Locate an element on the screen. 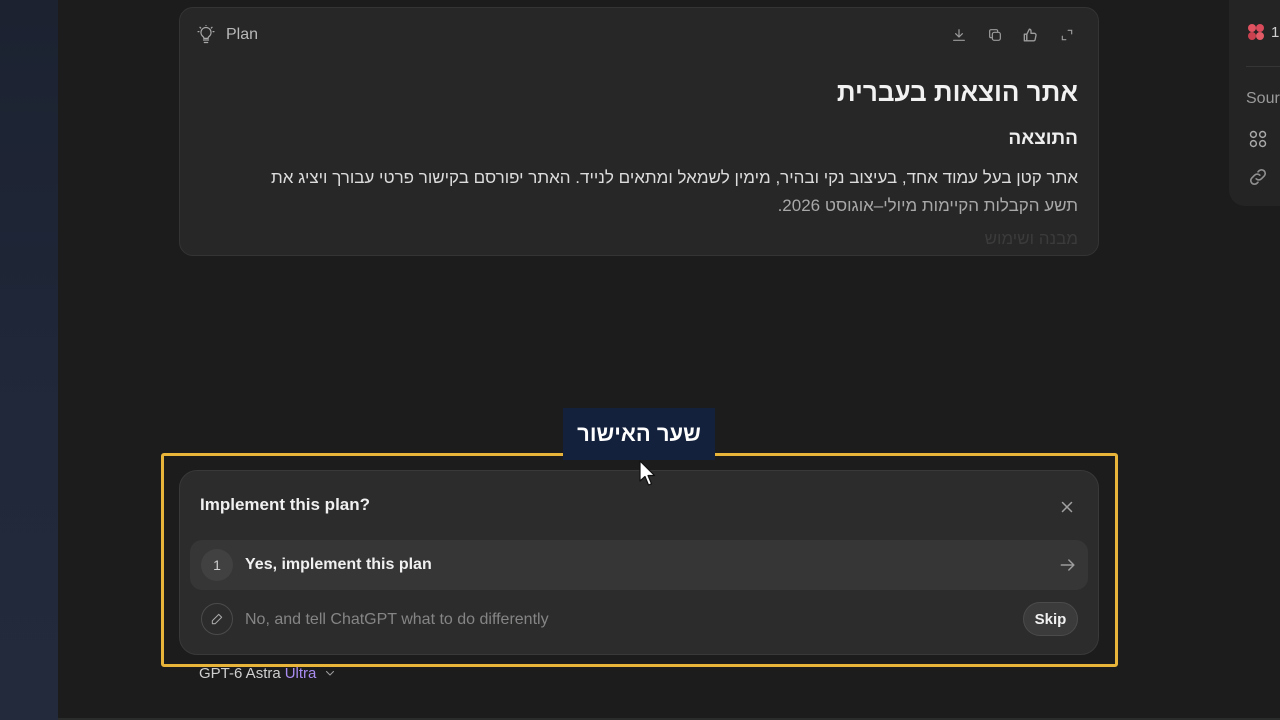 The height and width of the screenshot is (720, 1280). right-side-panel: 1 Sour is located at coordinates (1254, 103).